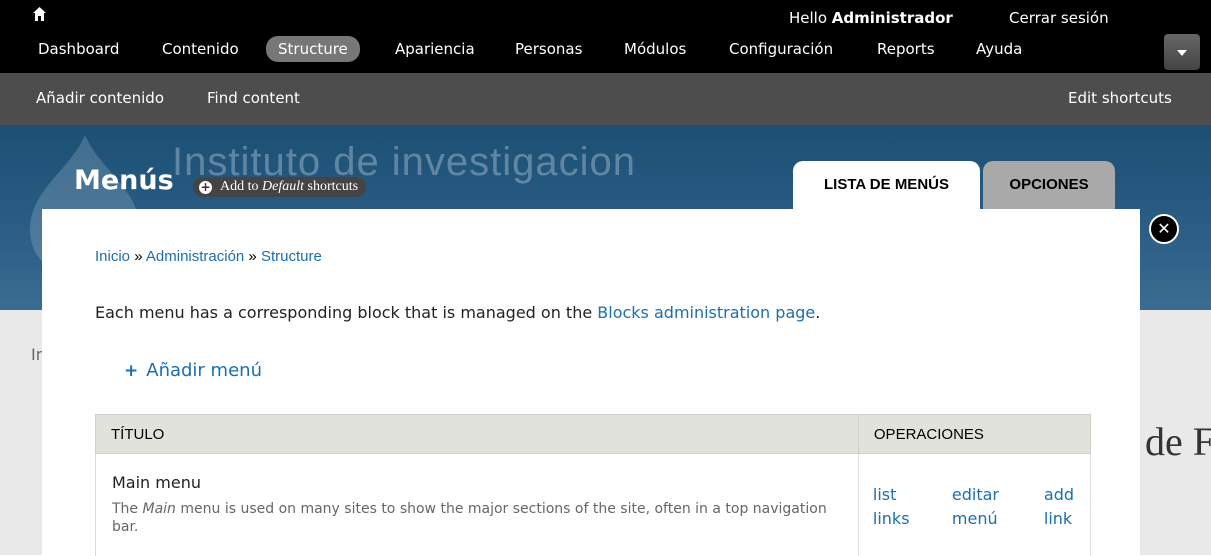 The height and width of the screenshot is (556, 1211). Describe the element at coordinates (781, 49) in the screenshot. I see `nav-configuracion: Configuración` at that location.